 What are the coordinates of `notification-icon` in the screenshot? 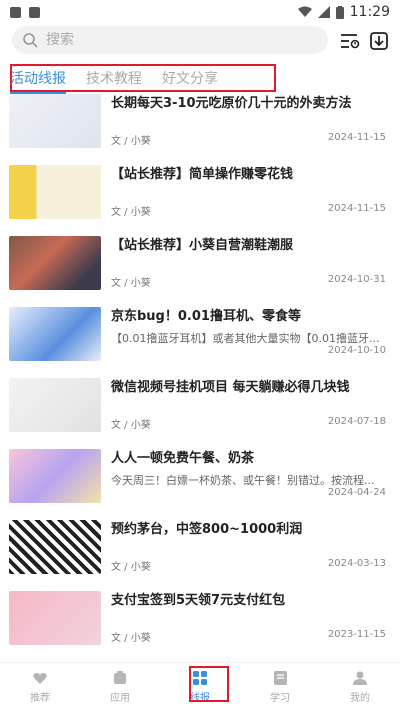 It's located at (15, 12).